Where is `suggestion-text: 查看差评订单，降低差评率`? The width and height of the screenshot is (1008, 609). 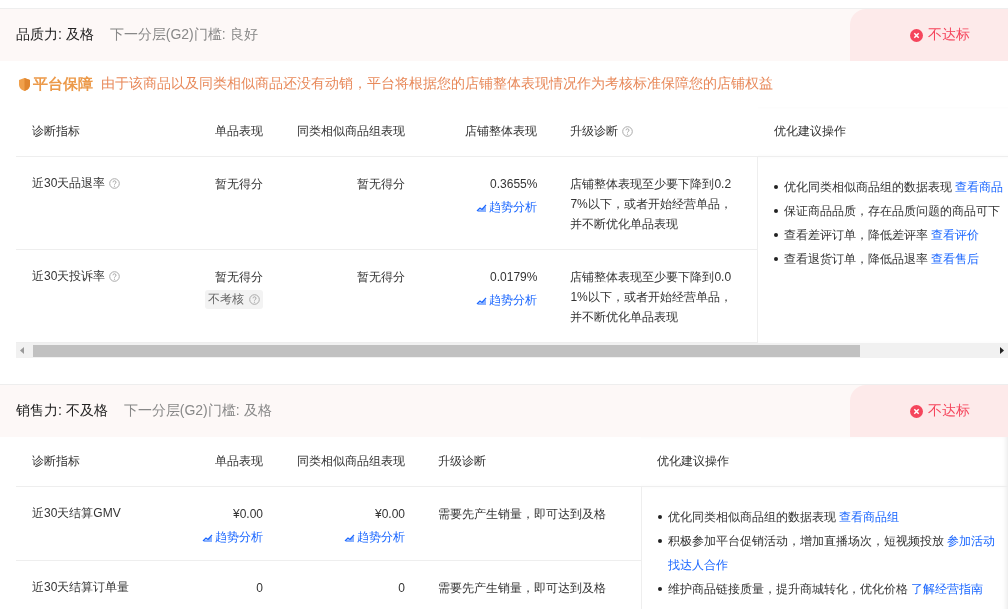
suggestion-text: 查看差评订单，降低差评率 is located at coordinates (856, 235).